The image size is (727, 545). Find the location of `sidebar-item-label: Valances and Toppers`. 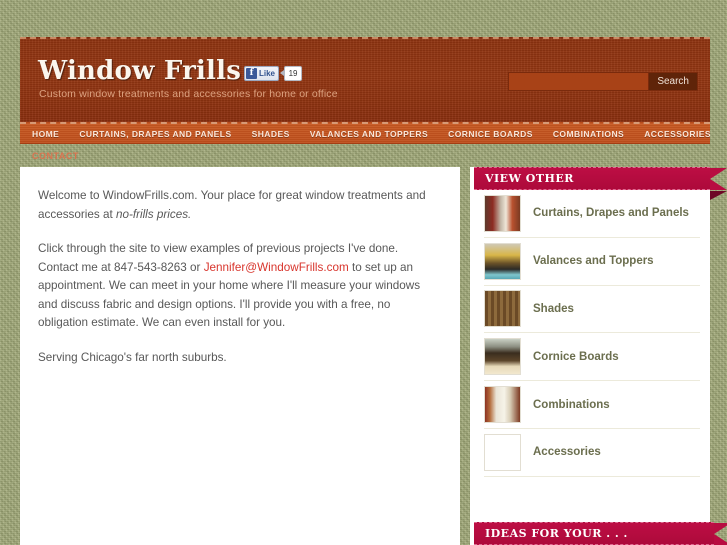

sidebar-item-label: Valances and Toppers is located at coordinates (593, 261).